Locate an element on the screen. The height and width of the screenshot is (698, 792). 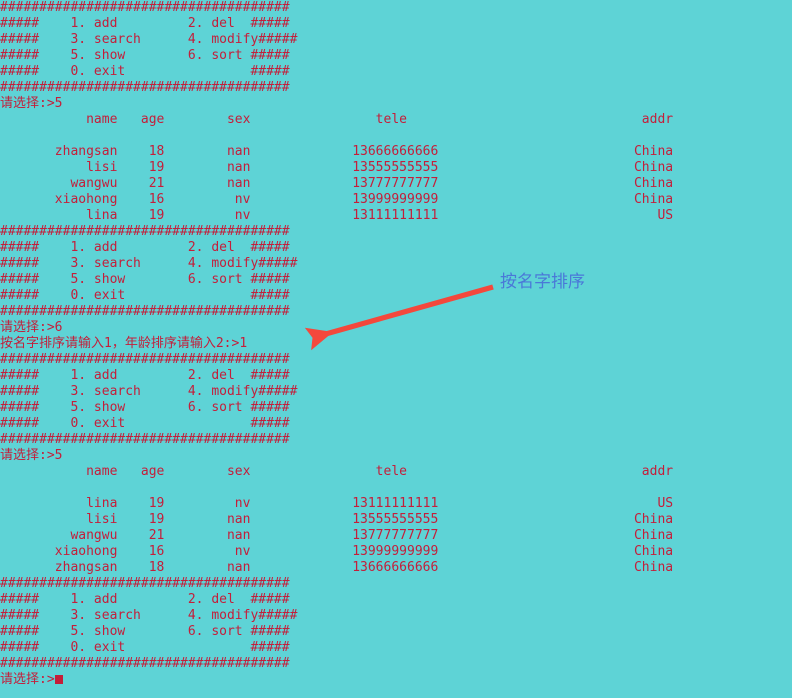
prompt-value: 6 is located at coordinates (58, 327).